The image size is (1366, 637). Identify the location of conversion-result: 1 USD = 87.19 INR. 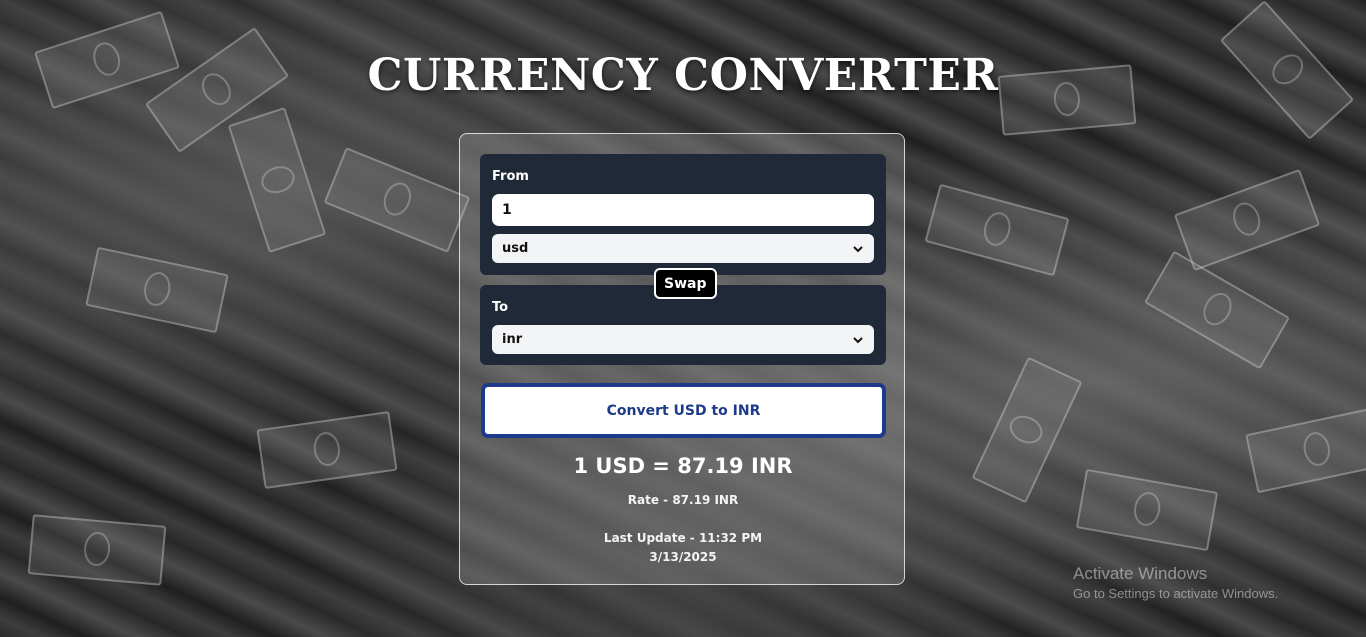
(683, 466).